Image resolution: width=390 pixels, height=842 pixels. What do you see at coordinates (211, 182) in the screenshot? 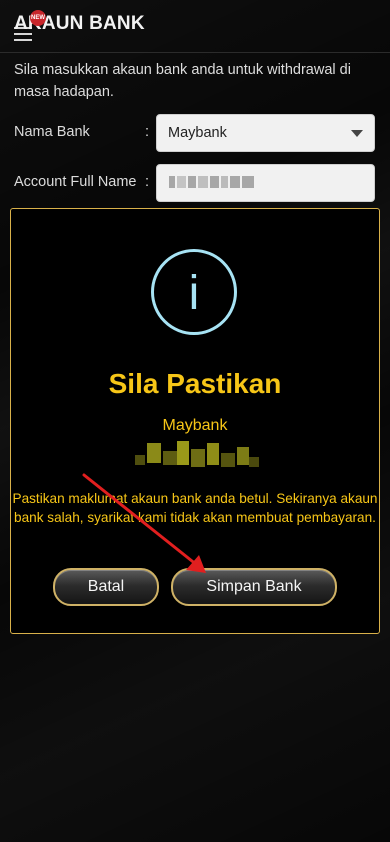
I see `blurred-account-name` at bounding box center [211, 182].